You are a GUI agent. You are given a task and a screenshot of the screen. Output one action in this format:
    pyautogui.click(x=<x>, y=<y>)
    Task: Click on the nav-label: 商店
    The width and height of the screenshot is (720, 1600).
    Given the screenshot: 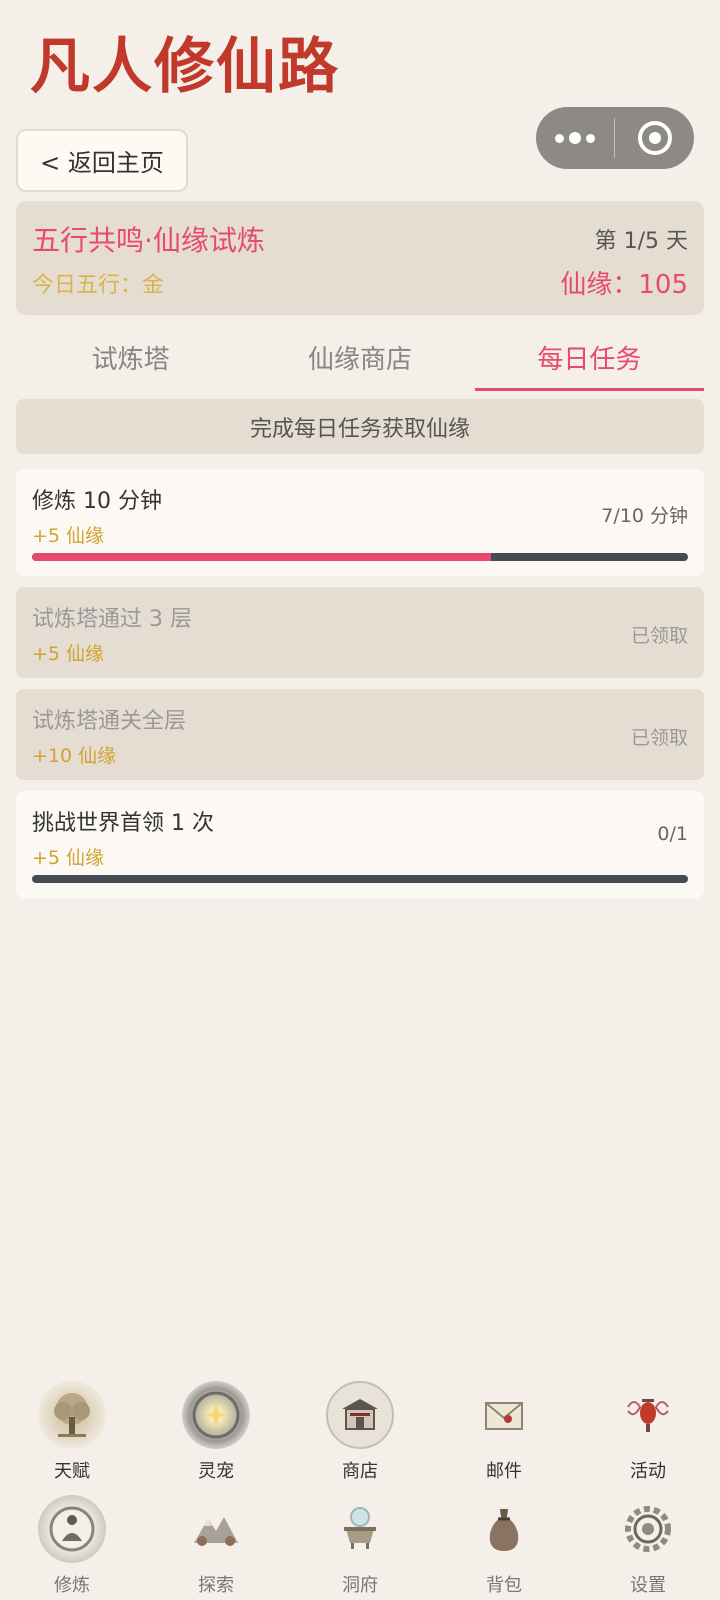 What is the action you would take?
    pyautogui.click(x=360, y=1471)
    